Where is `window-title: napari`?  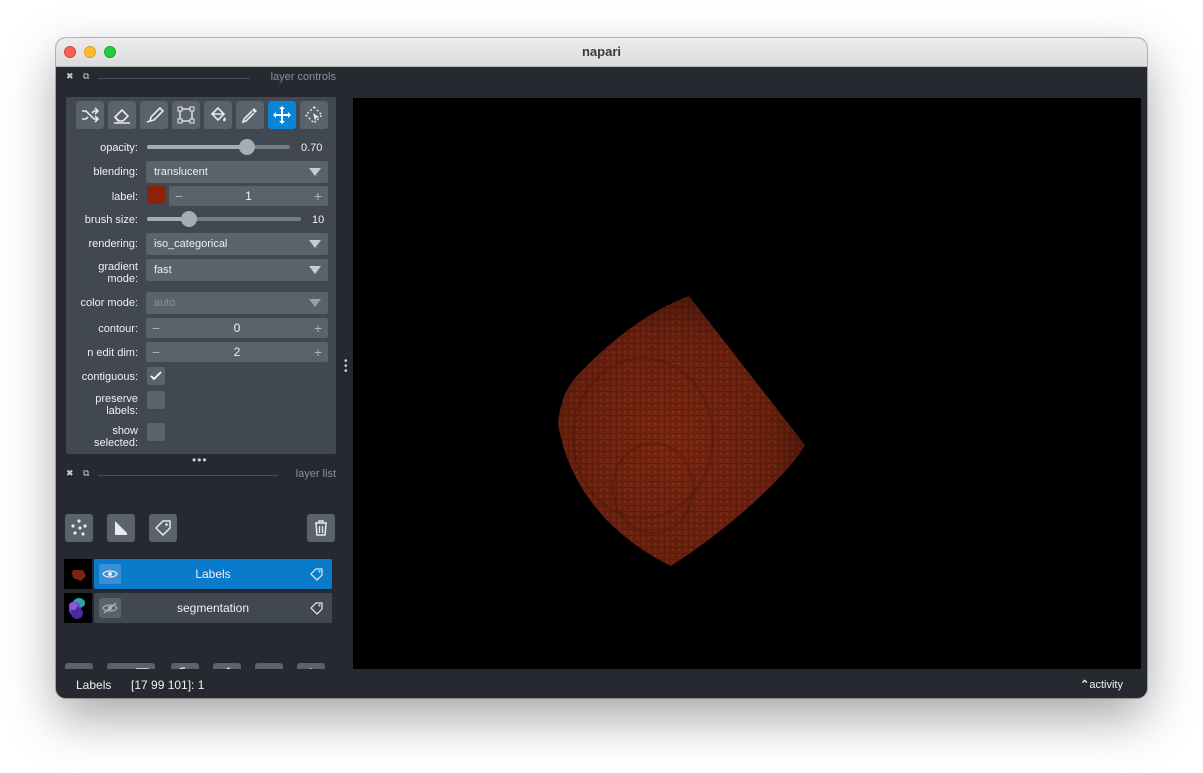
window-title: napari is located at coordinates (601, 51).